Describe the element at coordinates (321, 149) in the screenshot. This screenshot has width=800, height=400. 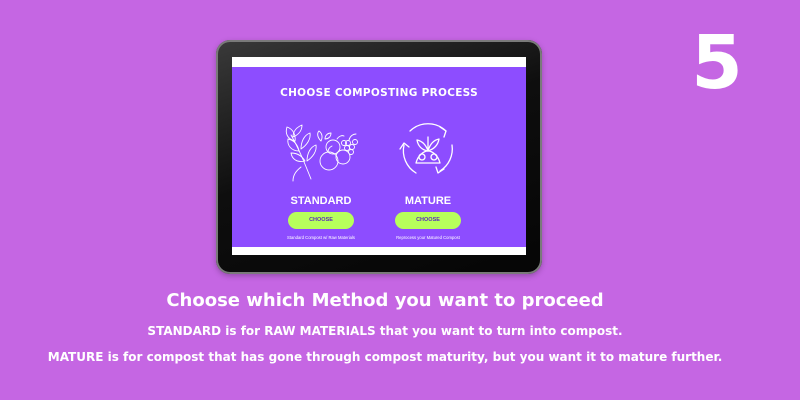
I see `fruits-herbs-icon` at that location.